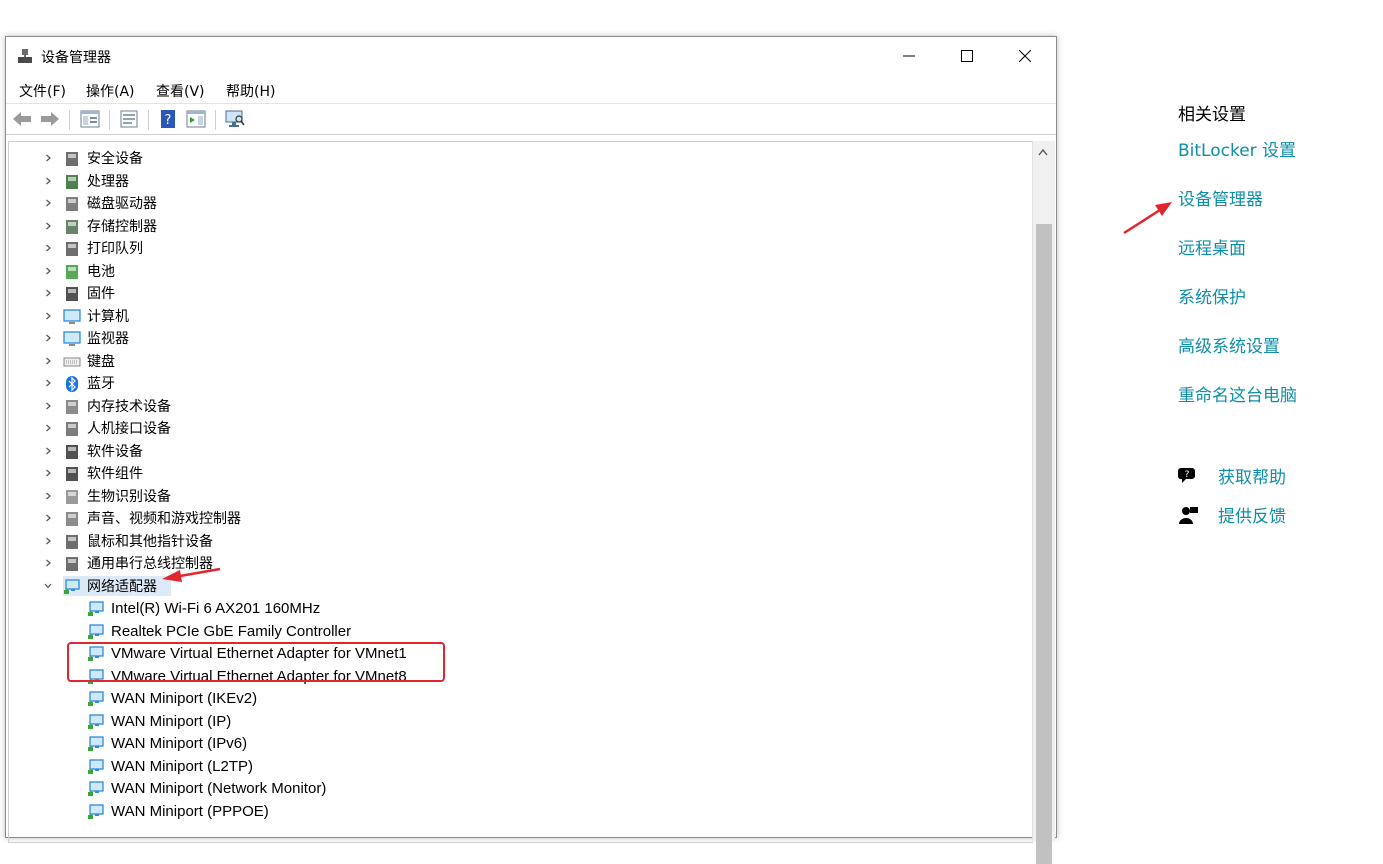  What do you see at coordinates (1229, 344) in the screenshot?
I see `link-advanced-system-settings: 高级系统设置` at bounding box center [1229, 344].